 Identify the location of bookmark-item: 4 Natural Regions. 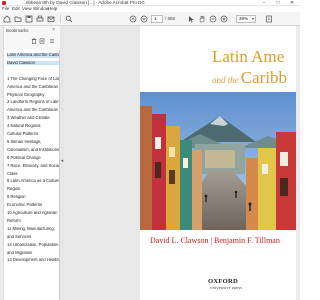
(33, 126).